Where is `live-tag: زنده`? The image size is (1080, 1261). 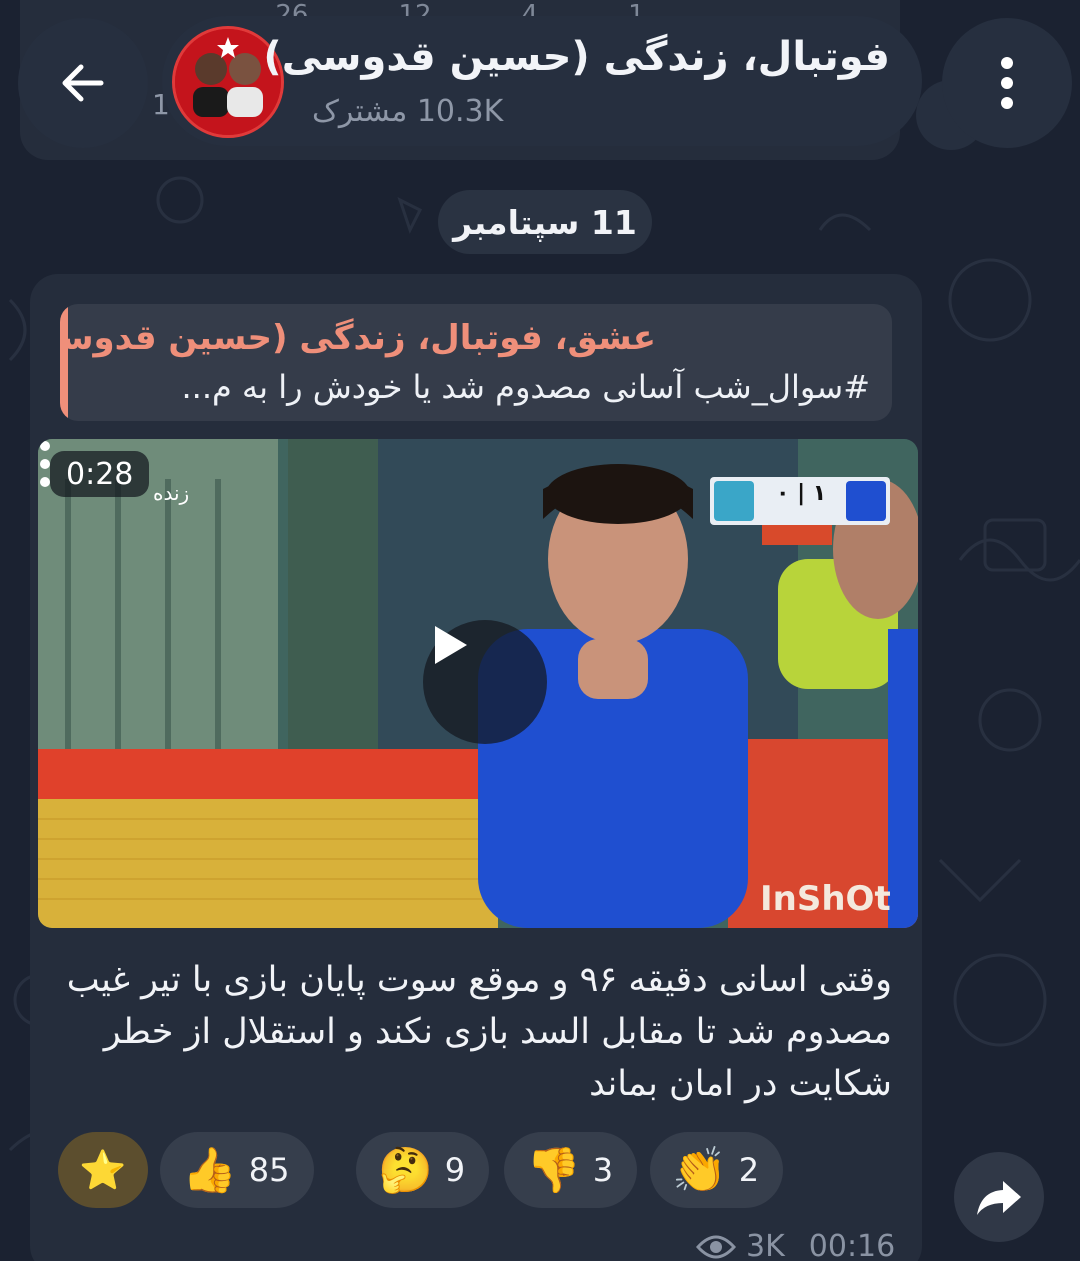 live-tag: زنده is located at coordinates (171, 493).